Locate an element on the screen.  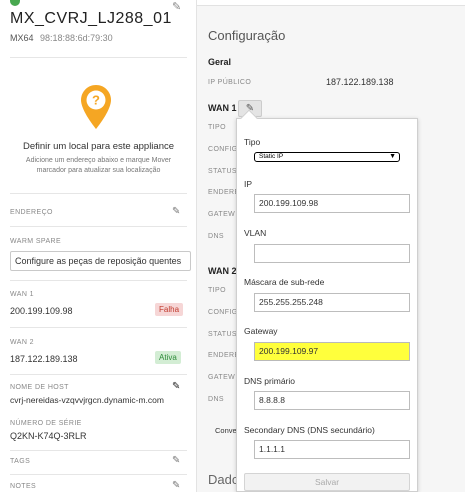
warm-spare-label: WARM SPARE is located at coordinates (36, 241).